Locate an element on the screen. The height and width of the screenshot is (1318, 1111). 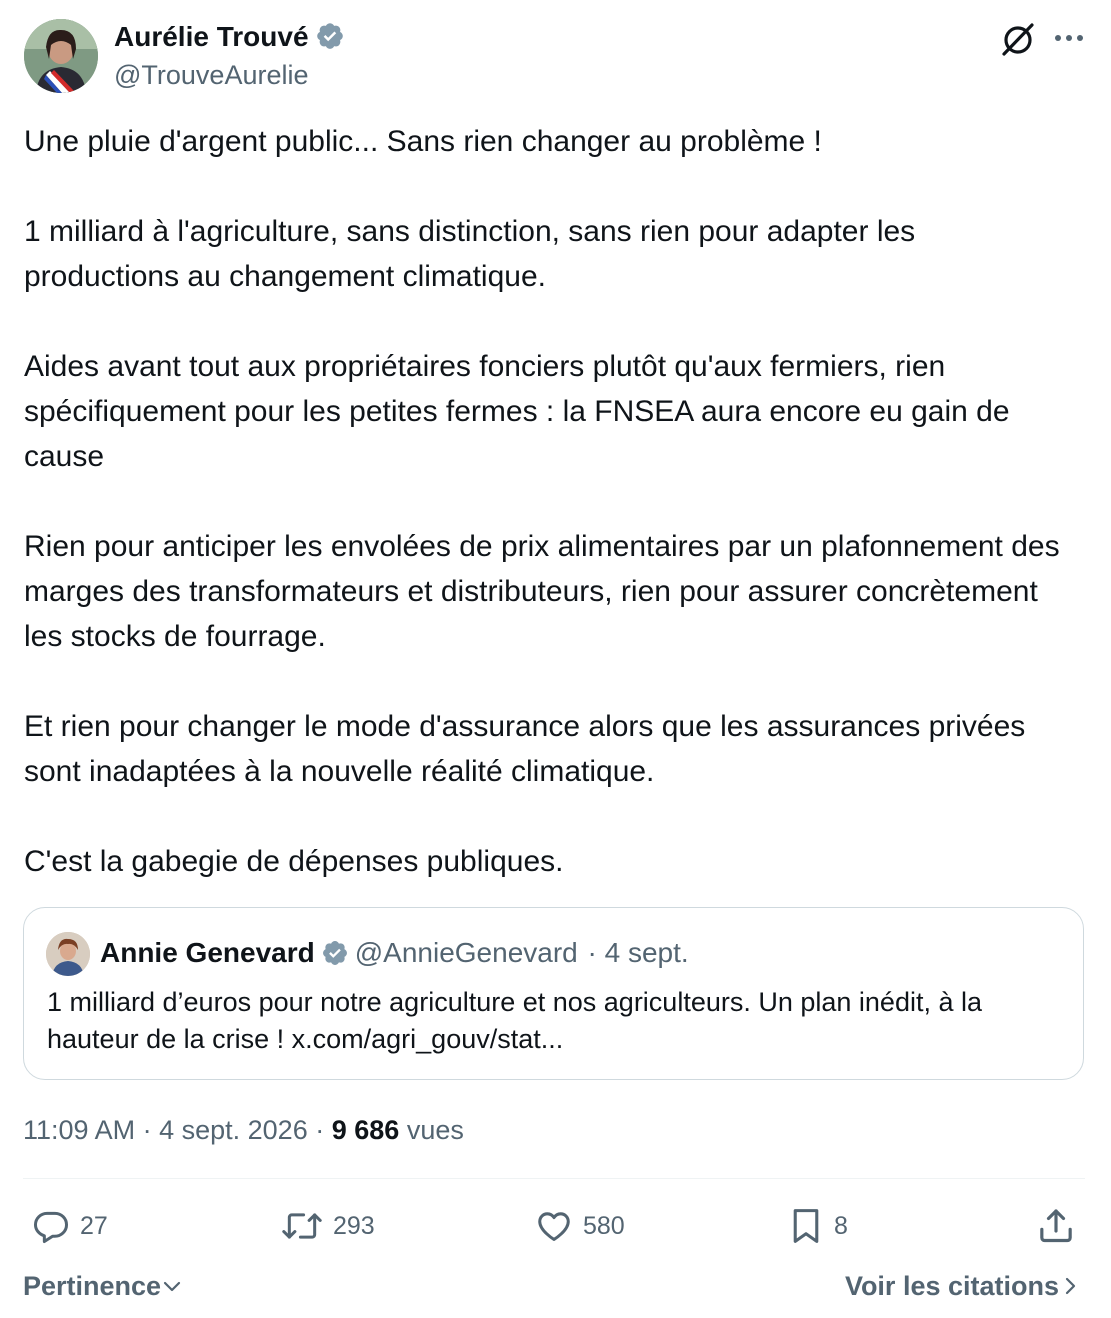
retweet-button: 293 is located at coordinates (328, 1226).